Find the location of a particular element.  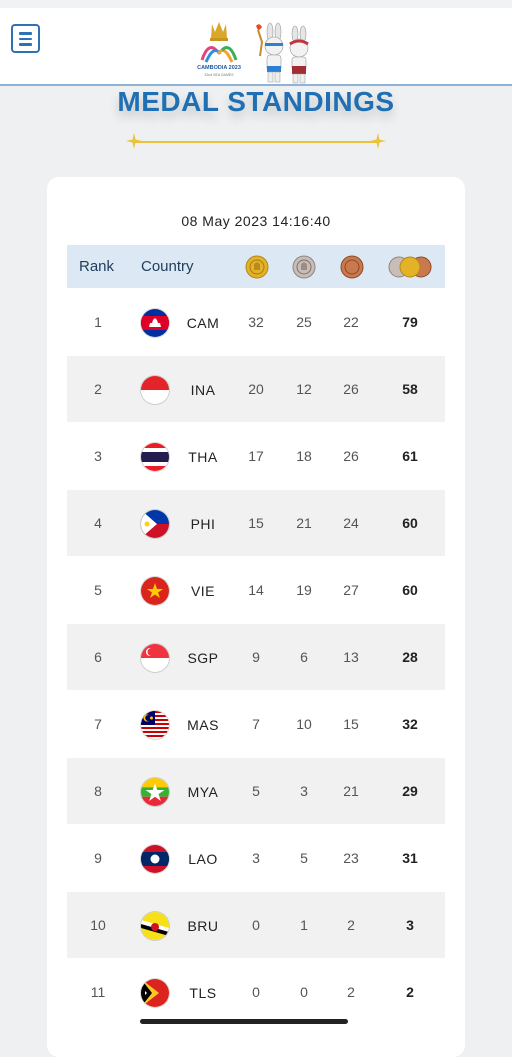

country-code: VIE is located at coordinates (203, 591).